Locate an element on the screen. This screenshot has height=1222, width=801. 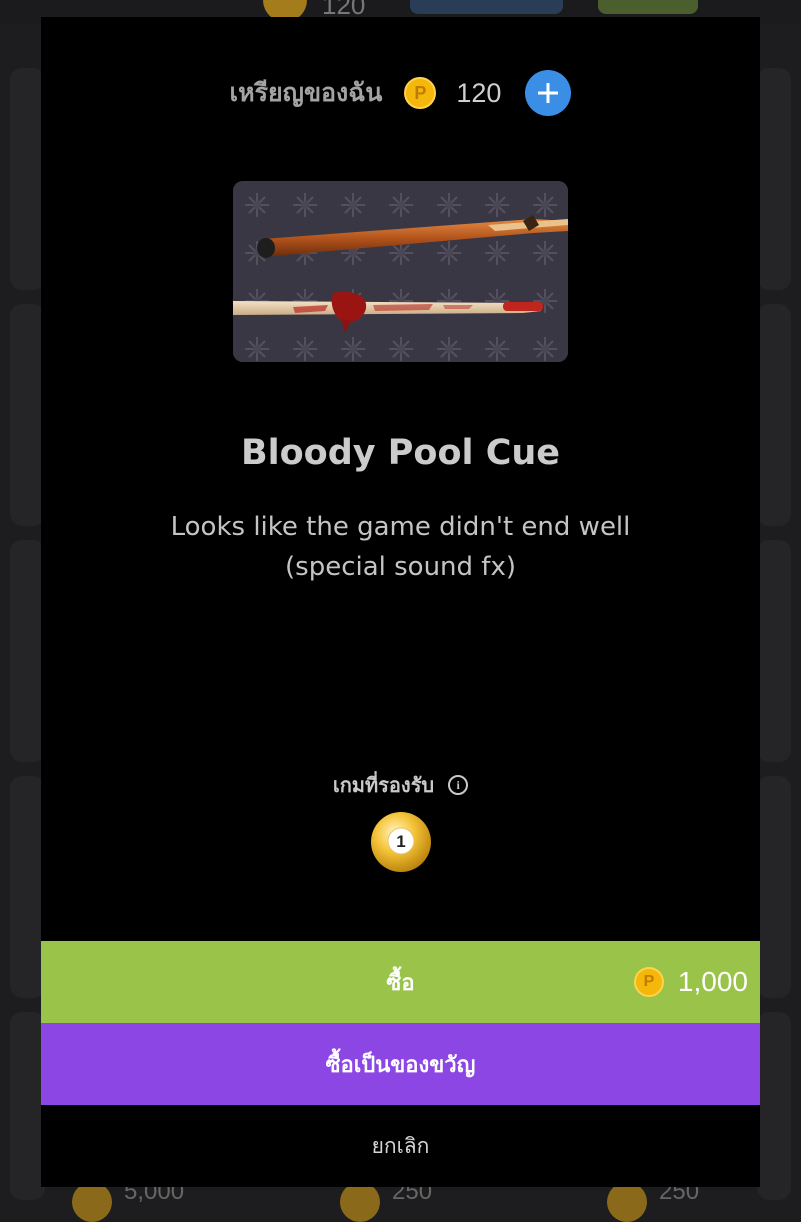
supported-games-label: เกมที่รองรับ is located at coordinates (383, 785).